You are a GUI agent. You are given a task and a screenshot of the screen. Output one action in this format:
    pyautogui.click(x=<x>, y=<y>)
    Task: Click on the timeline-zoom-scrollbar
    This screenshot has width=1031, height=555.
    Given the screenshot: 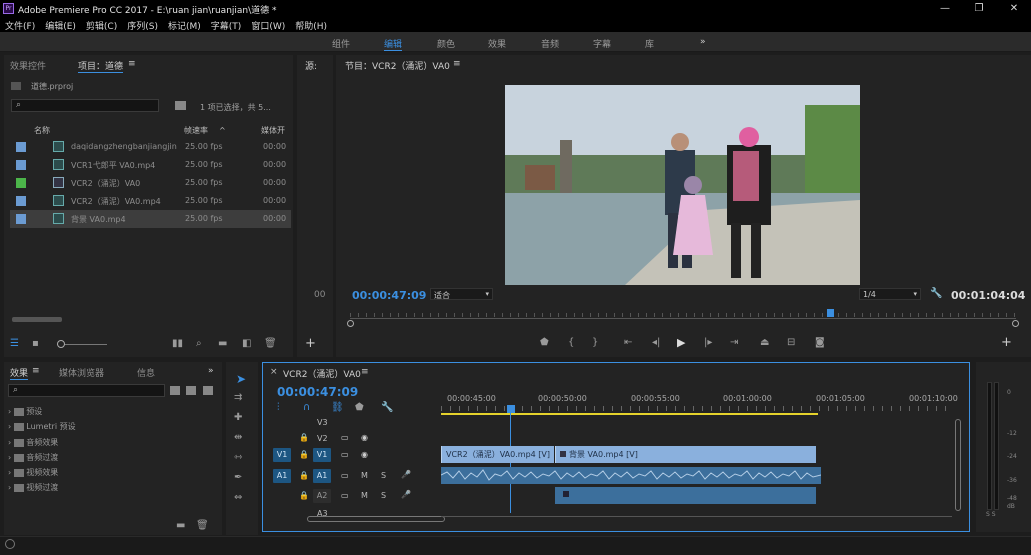 What is the action you would take?
    pyautogui.click(x=376, y=519)
    